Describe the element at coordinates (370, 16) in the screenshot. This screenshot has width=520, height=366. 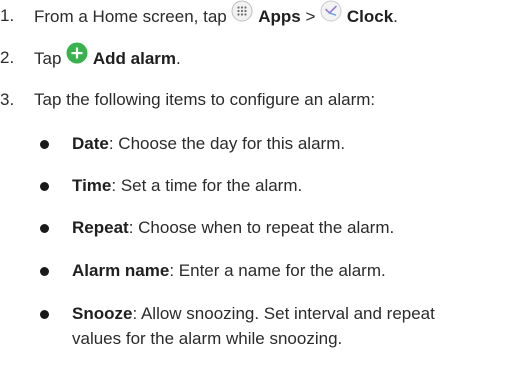
I see `clock-label: Clock` at that location.